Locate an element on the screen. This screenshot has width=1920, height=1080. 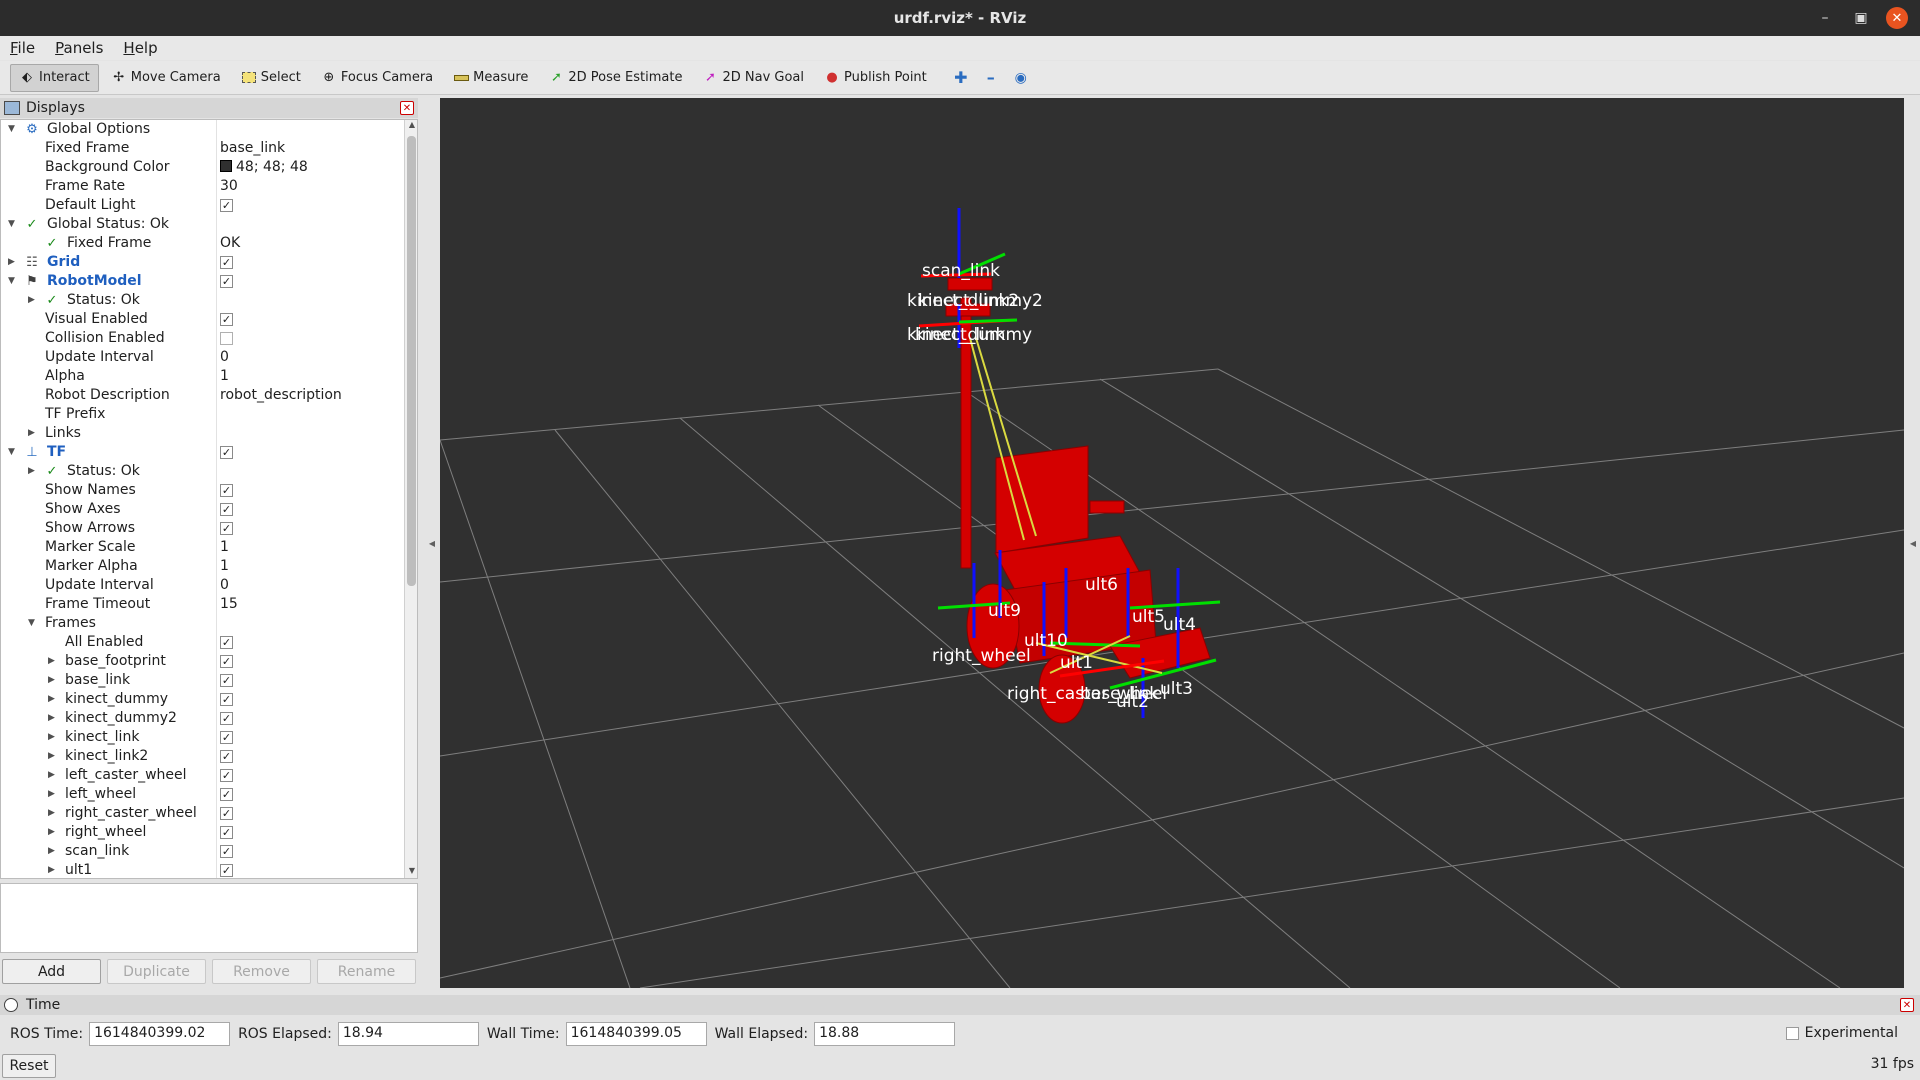
tree-row-frame-kinect-link: ▶ kinect_link ✓ is located at coordinates (202, 737).